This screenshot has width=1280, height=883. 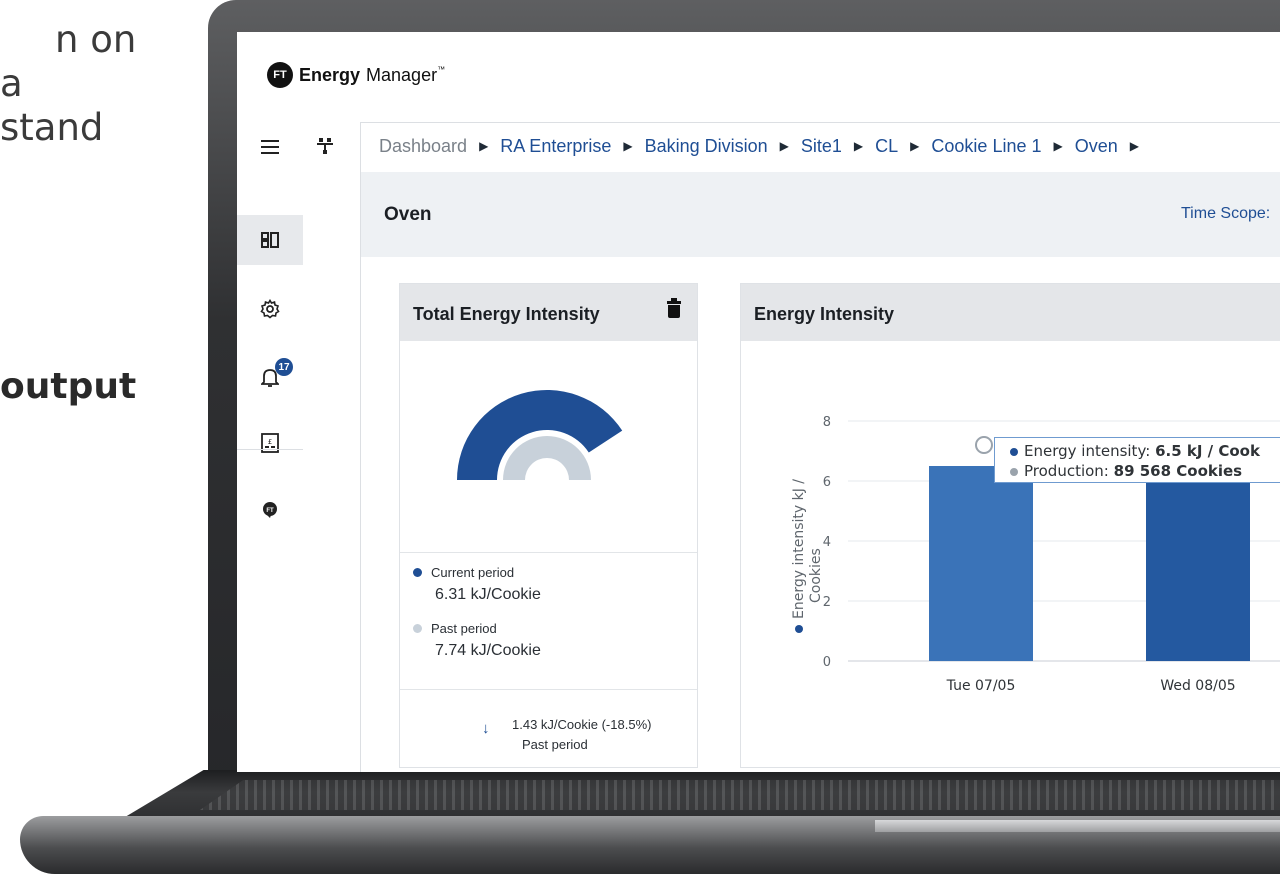 I want to click on breadcrumb-item: Oven, so click(x=1096, y=146).